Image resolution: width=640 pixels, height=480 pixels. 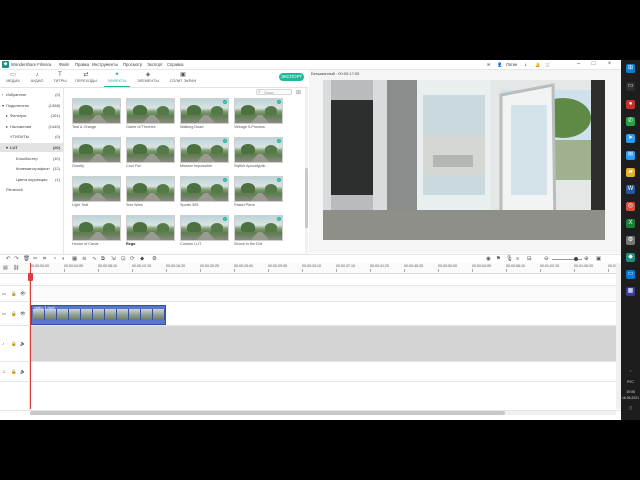 What do you see at coordinates (511, 64) in the screenshot?
I see `login-link: Логин` at bounding box center [511, 64].